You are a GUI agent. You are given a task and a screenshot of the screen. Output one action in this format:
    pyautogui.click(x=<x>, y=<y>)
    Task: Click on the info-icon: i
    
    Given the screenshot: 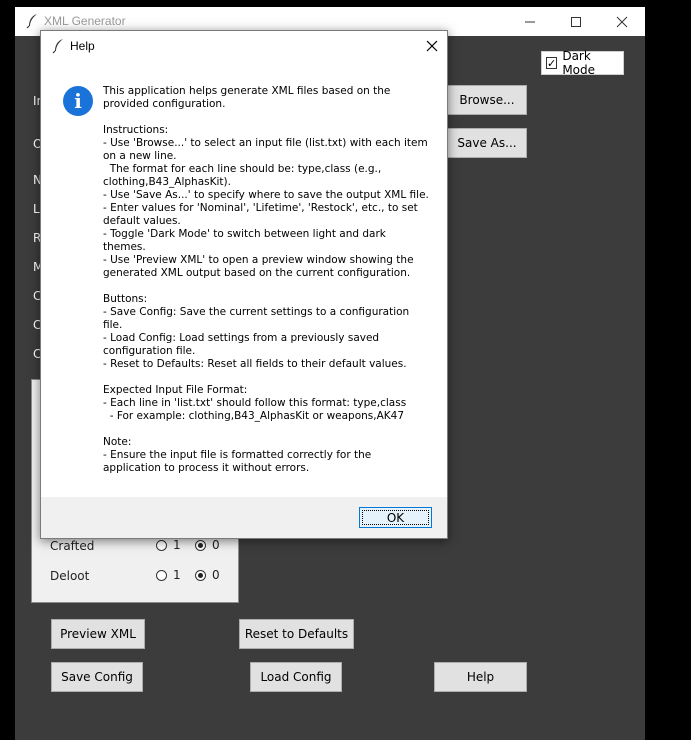 What is the action you would take?
    pyautogui.click(x=78, y=101)
    